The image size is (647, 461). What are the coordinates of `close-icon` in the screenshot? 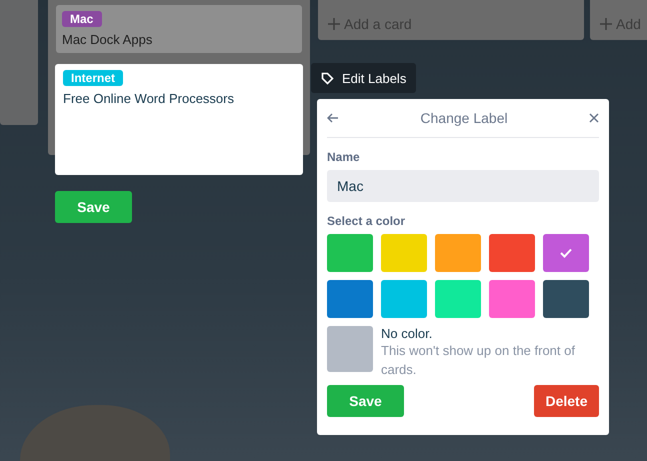 It's located at (594, 118).